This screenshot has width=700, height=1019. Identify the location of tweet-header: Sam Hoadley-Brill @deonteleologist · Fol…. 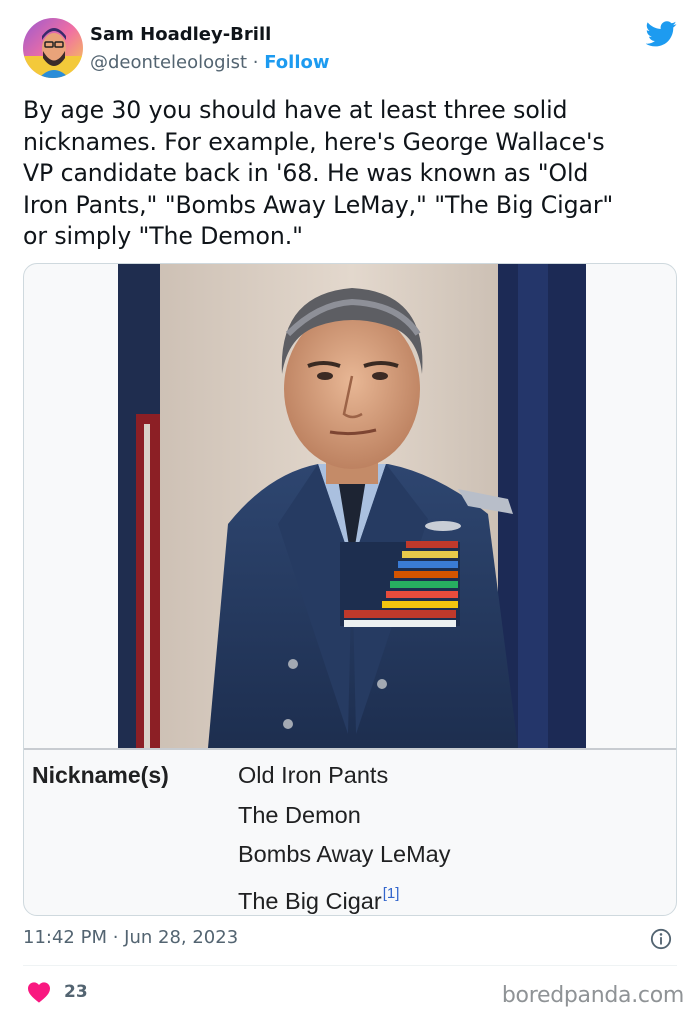
(353, 49).